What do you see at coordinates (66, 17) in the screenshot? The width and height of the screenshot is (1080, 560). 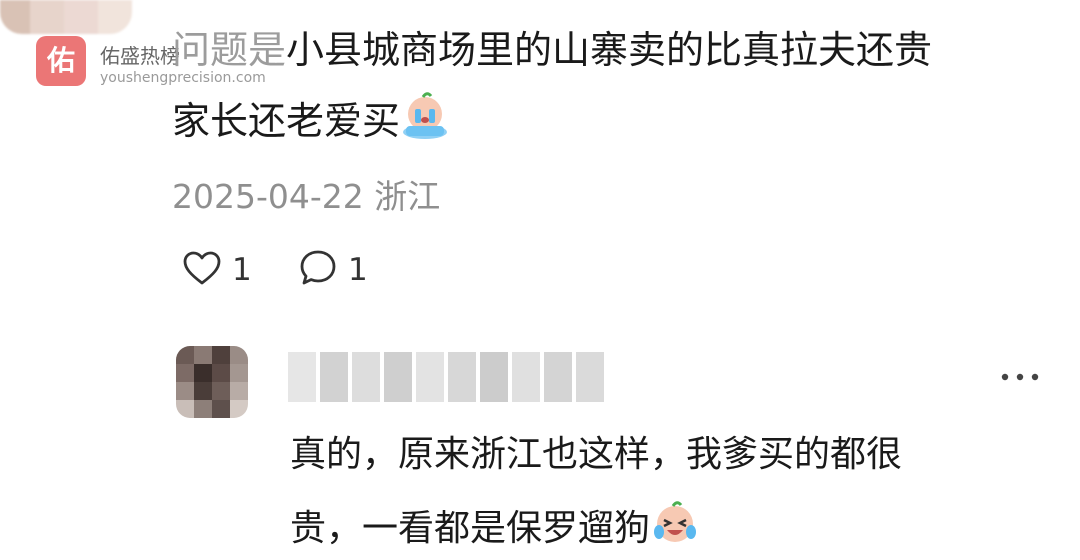 I see `blurred-avatar-top` at bounding box center [66, 17].